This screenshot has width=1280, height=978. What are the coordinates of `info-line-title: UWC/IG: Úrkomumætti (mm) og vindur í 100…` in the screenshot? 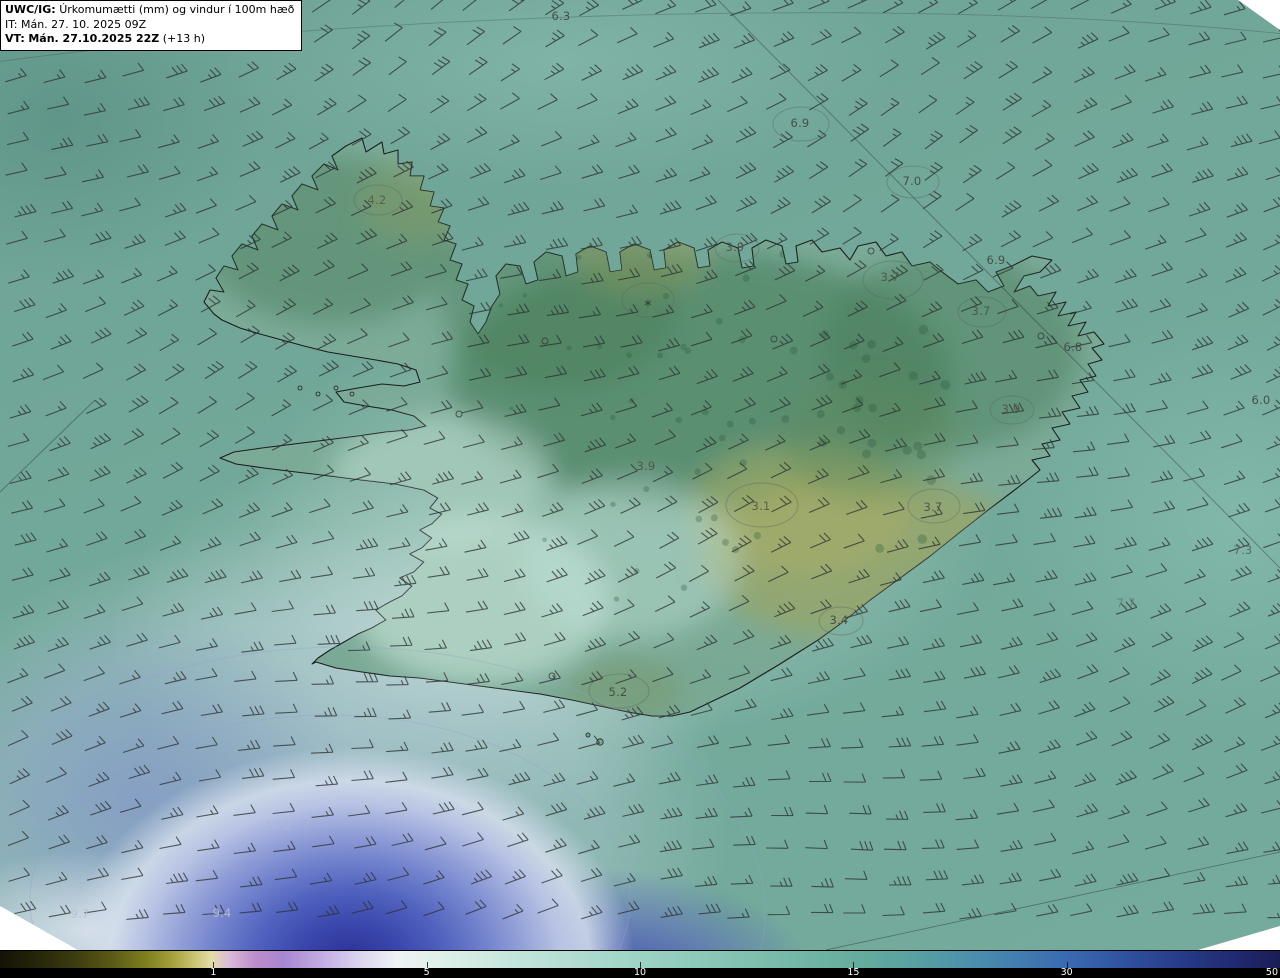 It's located at (149, 10).